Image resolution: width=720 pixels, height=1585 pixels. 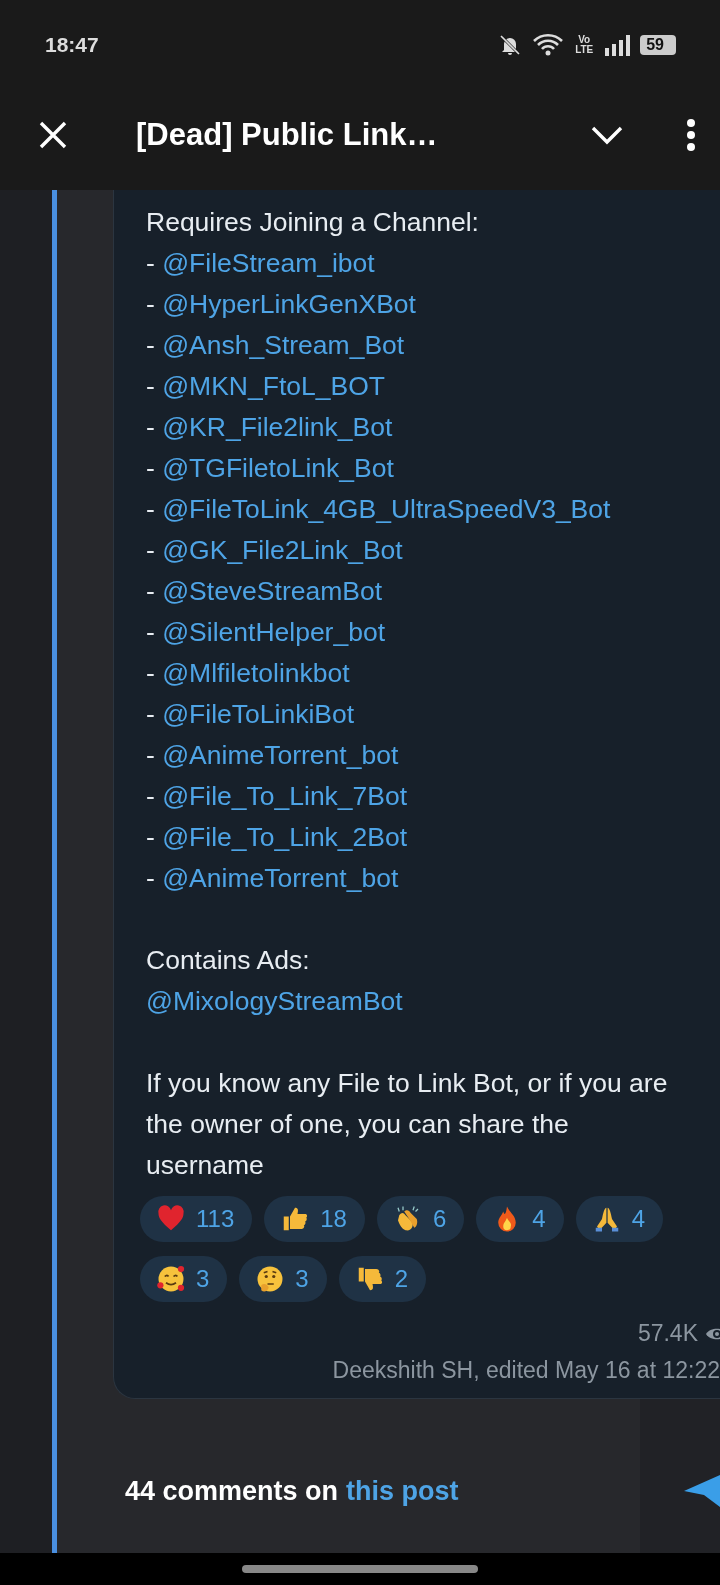 What do you see at coordinates (289, 304) in the screenshot?
I see `bot-link: @HyperLinkGenXBot` at bounding box center [289, 304].